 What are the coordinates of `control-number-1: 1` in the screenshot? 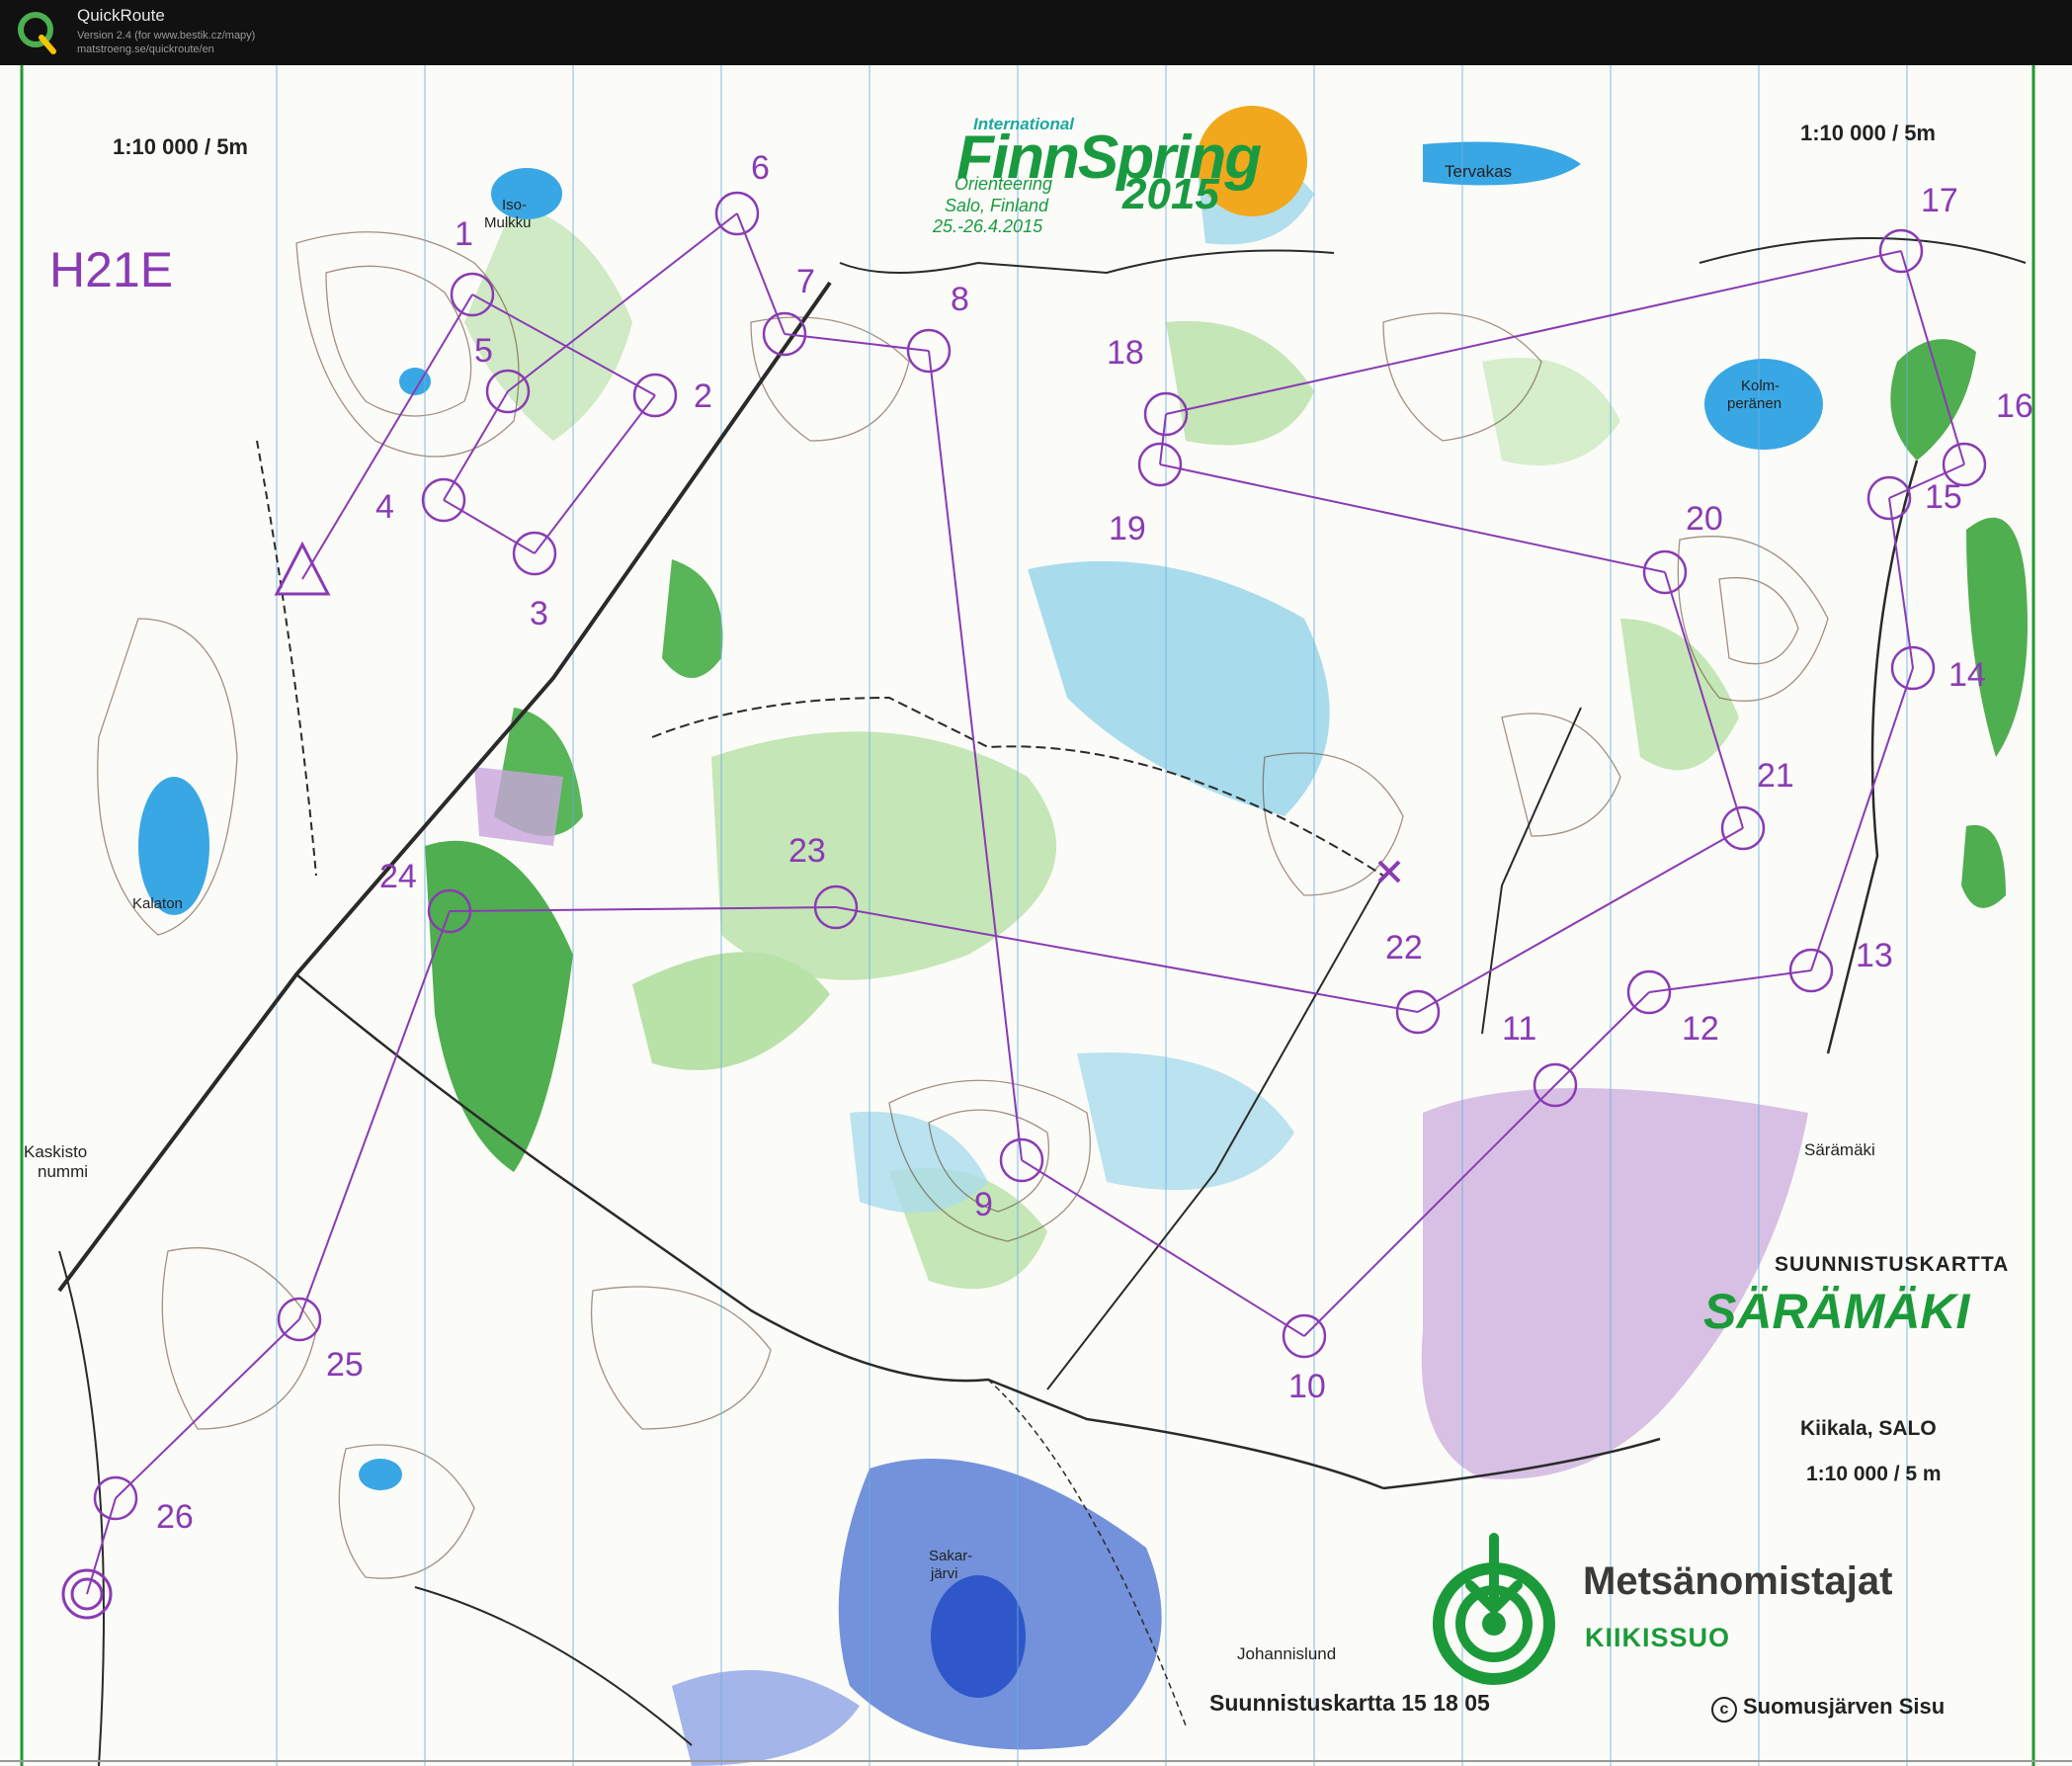 It's located at (464, 234).